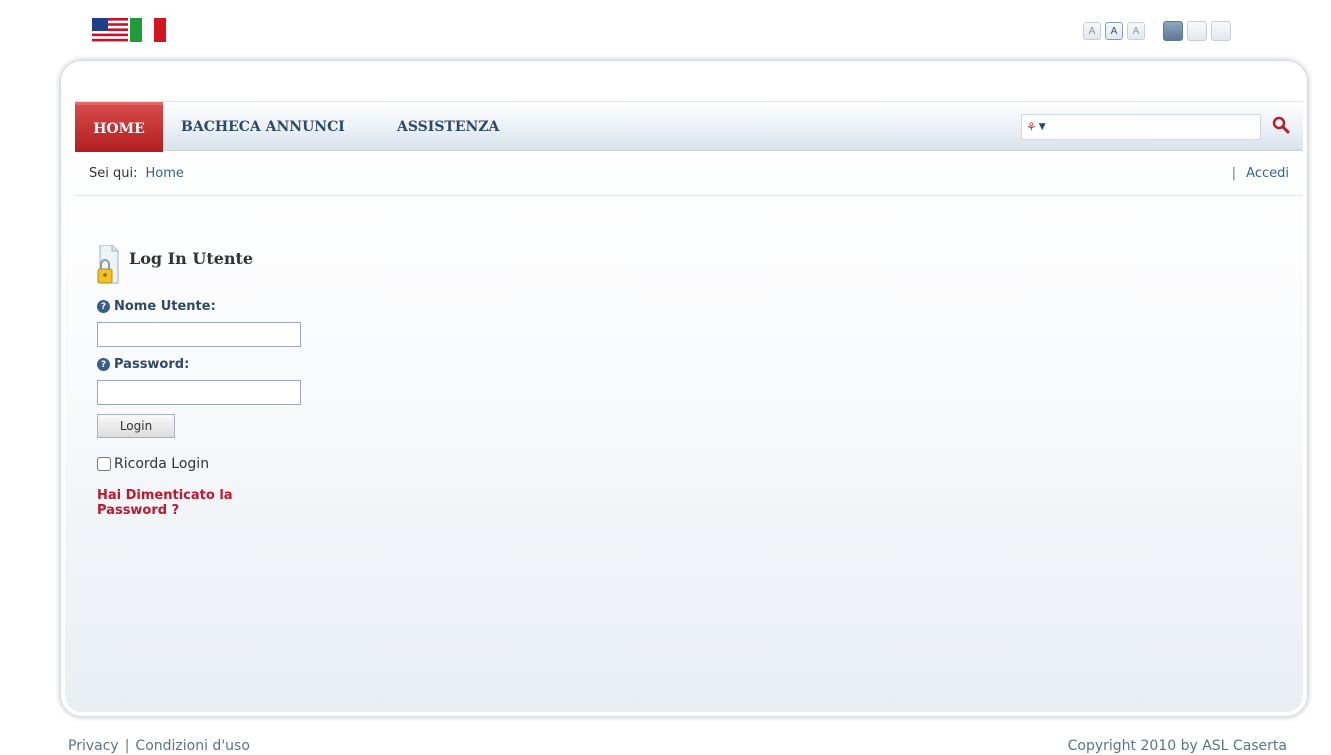  What do you see at coordinates (1031, 127) in the screenshot?
I see `search-engine-icon: ⚘` at bounding box center [1031, 127].